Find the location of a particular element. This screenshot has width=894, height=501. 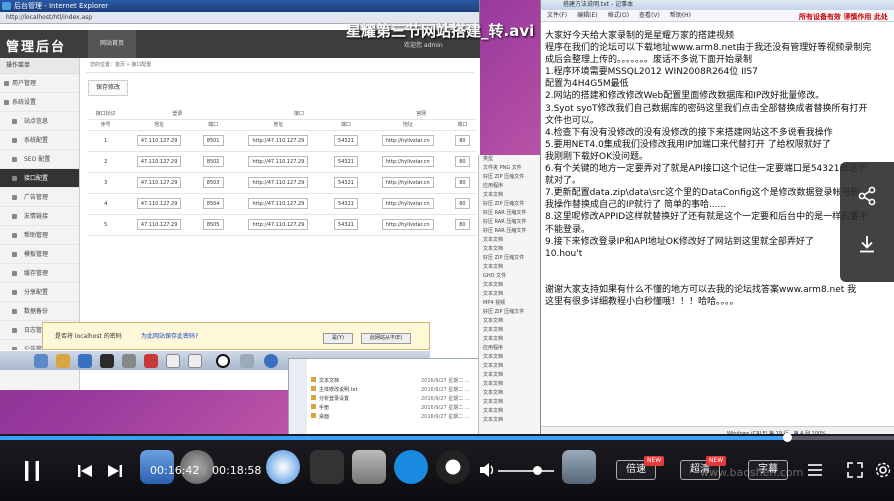

share-icon is located at coordinates (867, 199).